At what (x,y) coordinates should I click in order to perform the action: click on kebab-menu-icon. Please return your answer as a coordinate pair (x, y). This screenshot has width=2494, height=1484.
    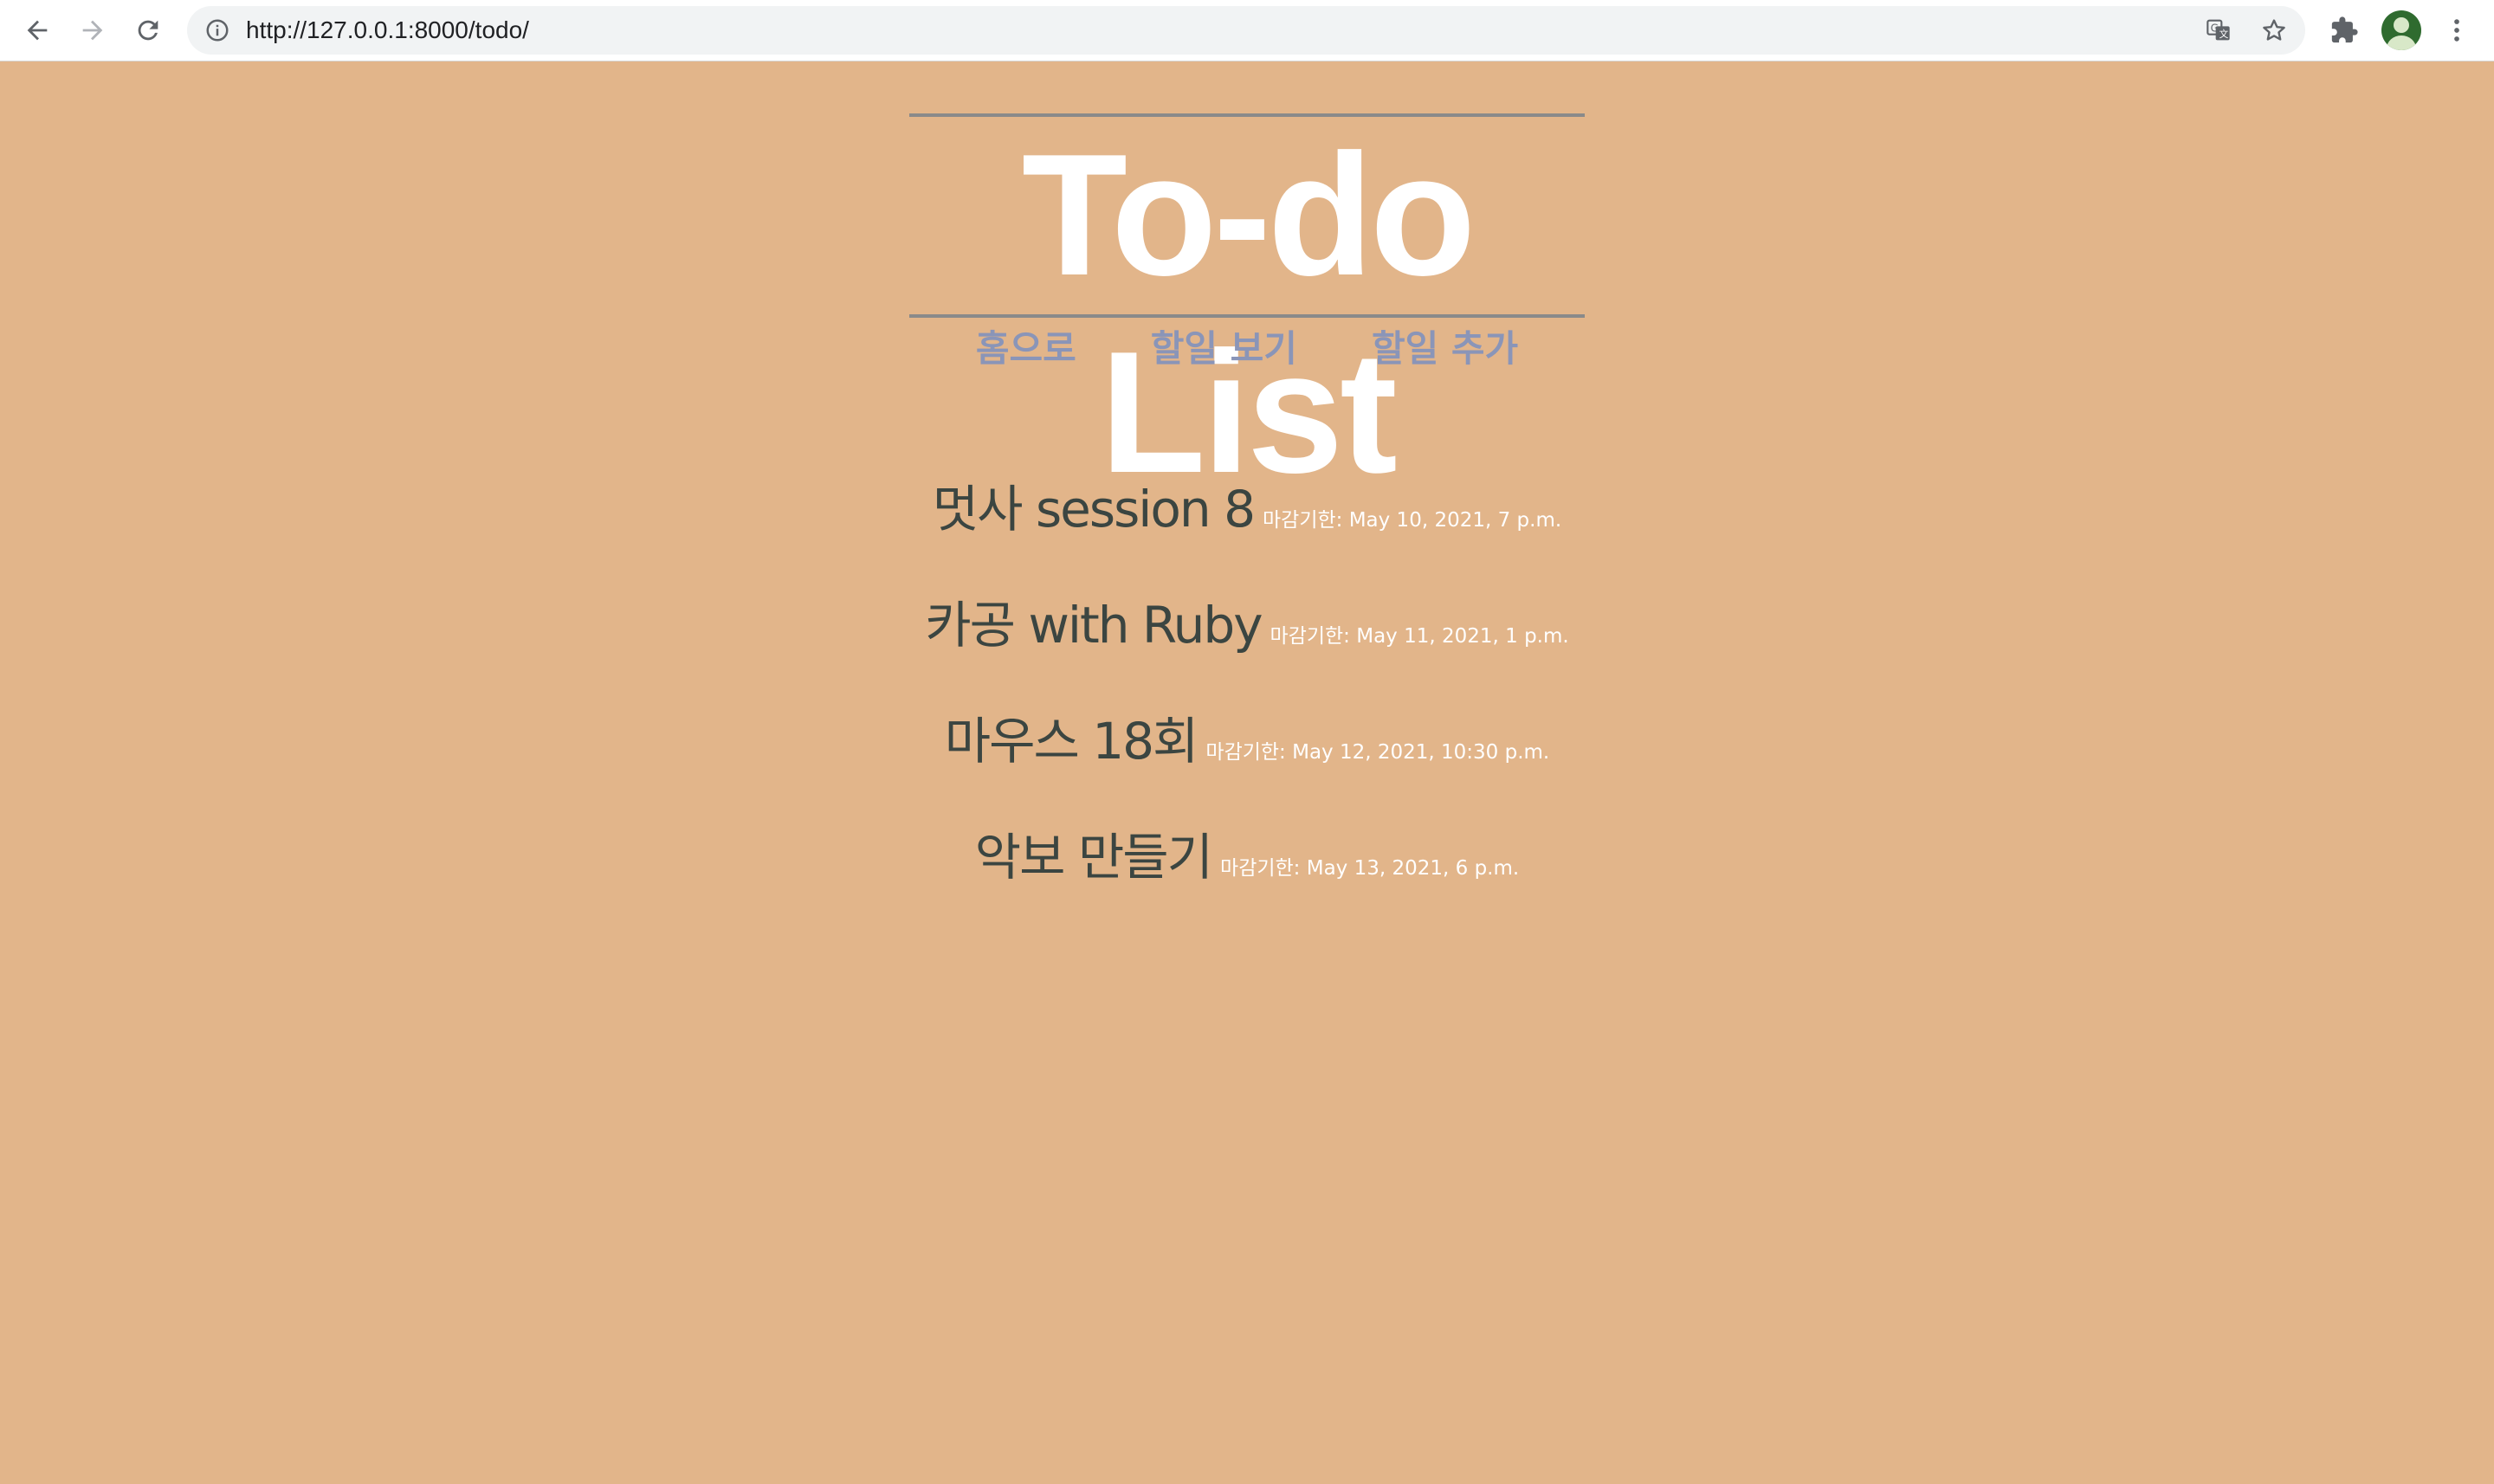
    Looking at the image, I should click on (2456, 31).